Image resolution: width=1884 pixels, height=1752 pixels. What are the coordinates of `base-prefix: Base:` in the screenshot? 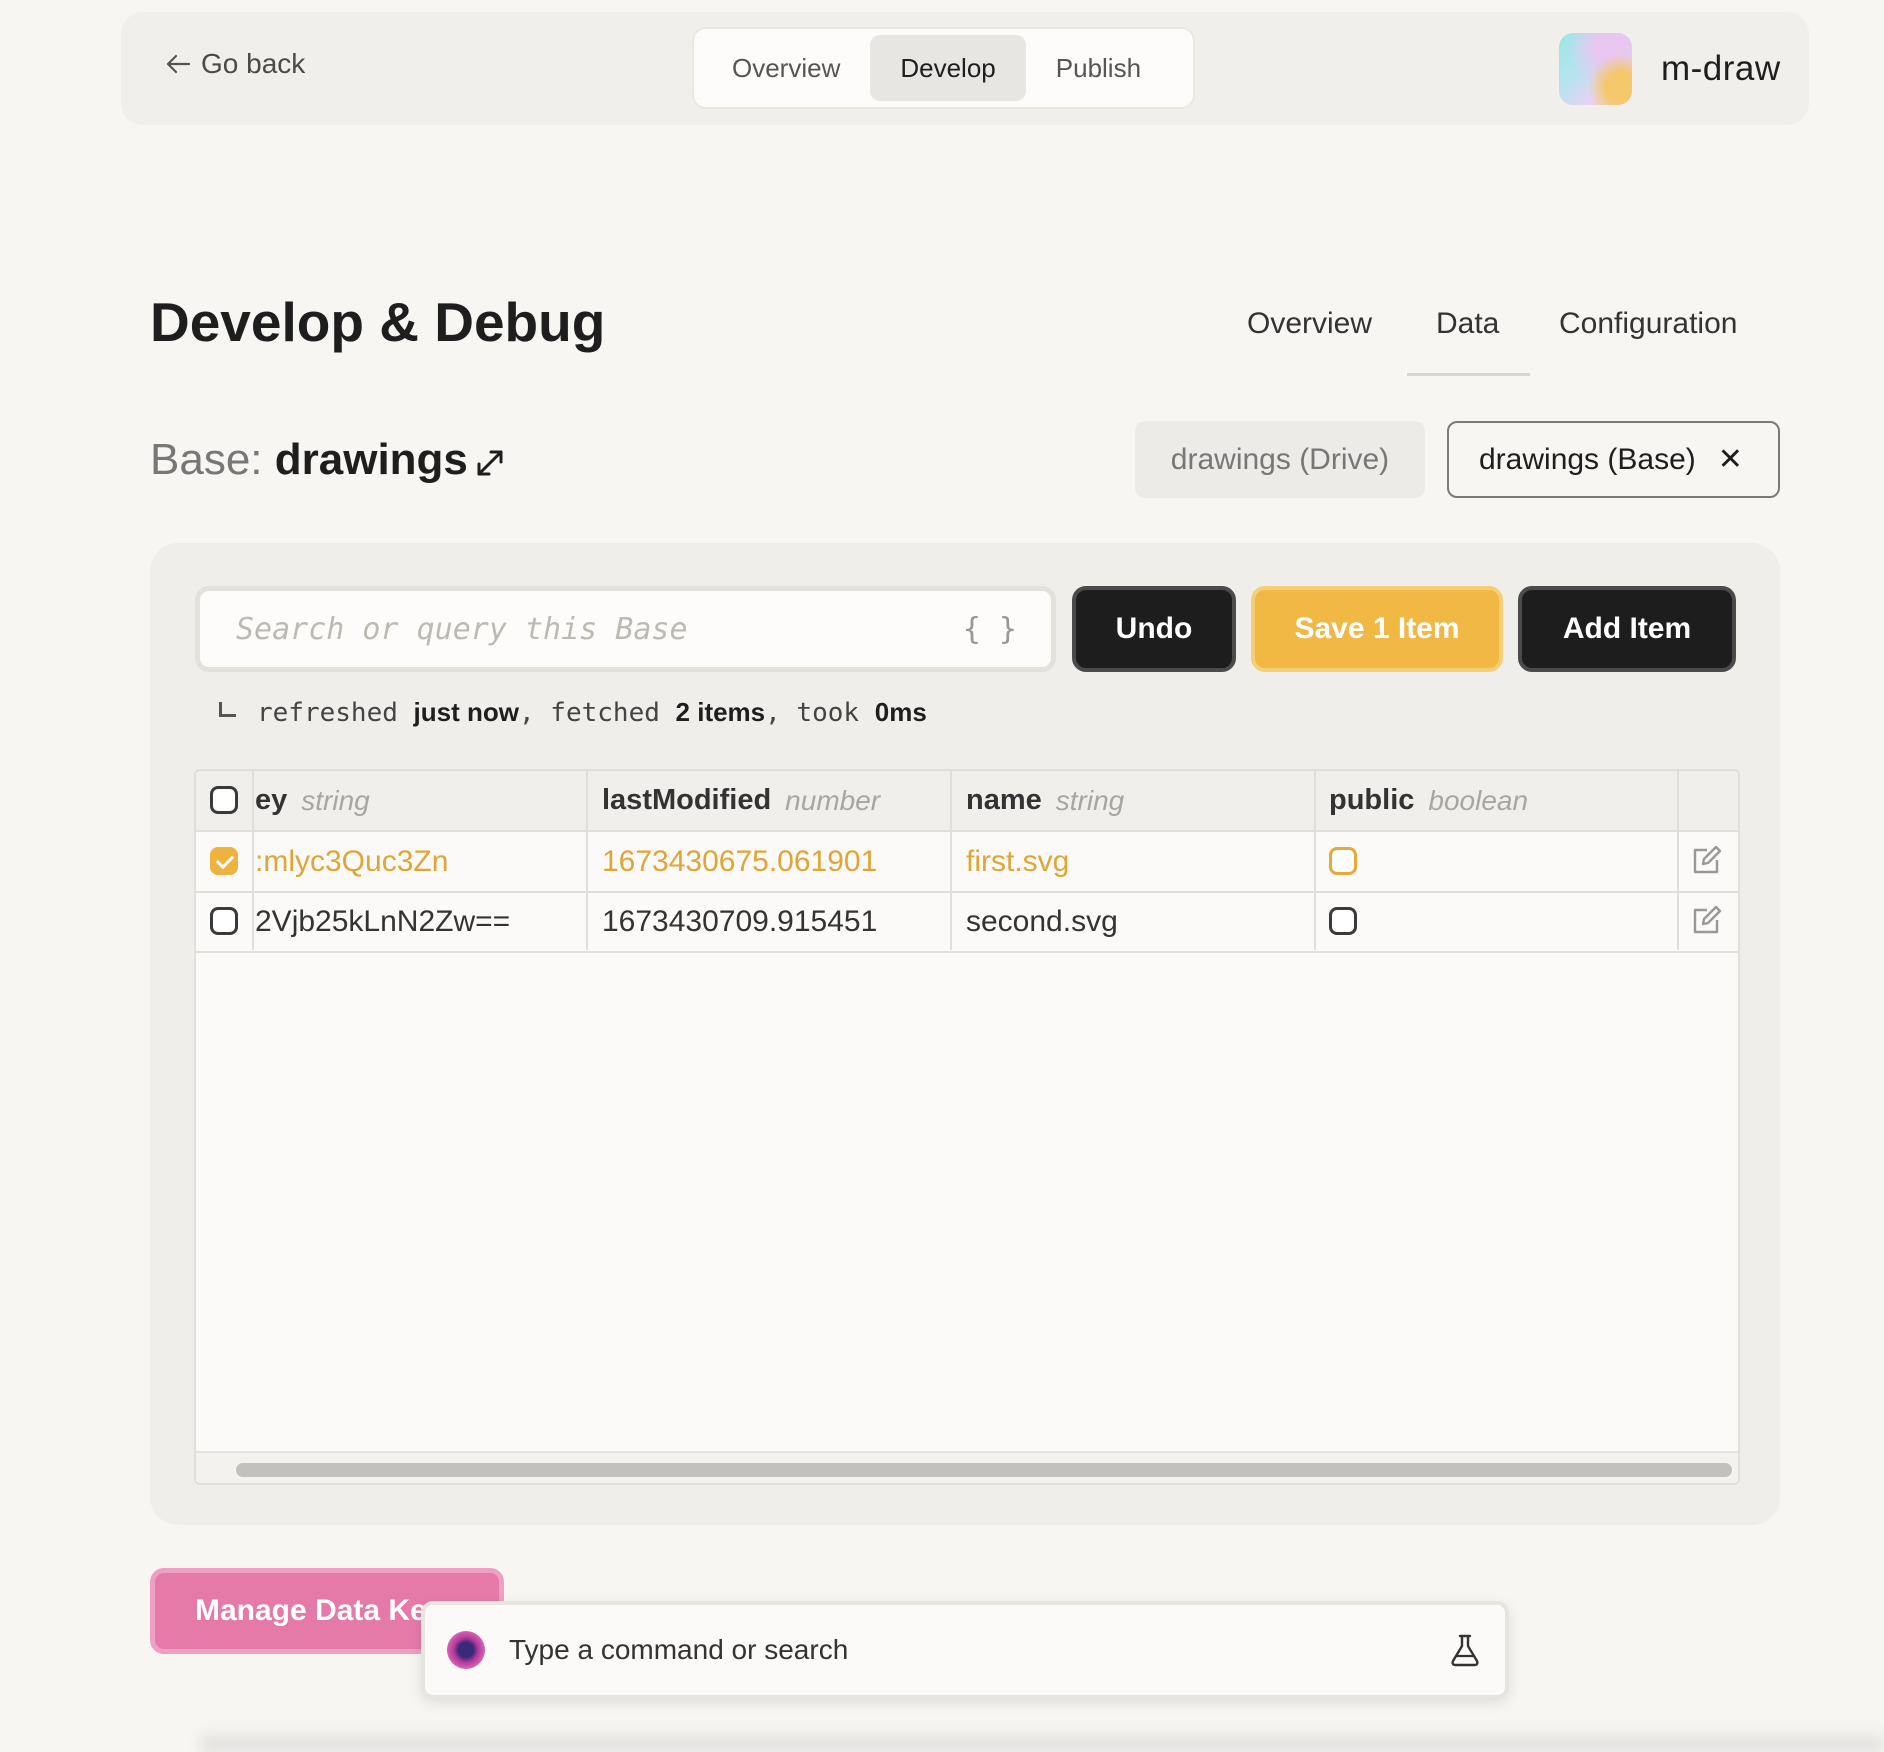 It's located at (206, 459).